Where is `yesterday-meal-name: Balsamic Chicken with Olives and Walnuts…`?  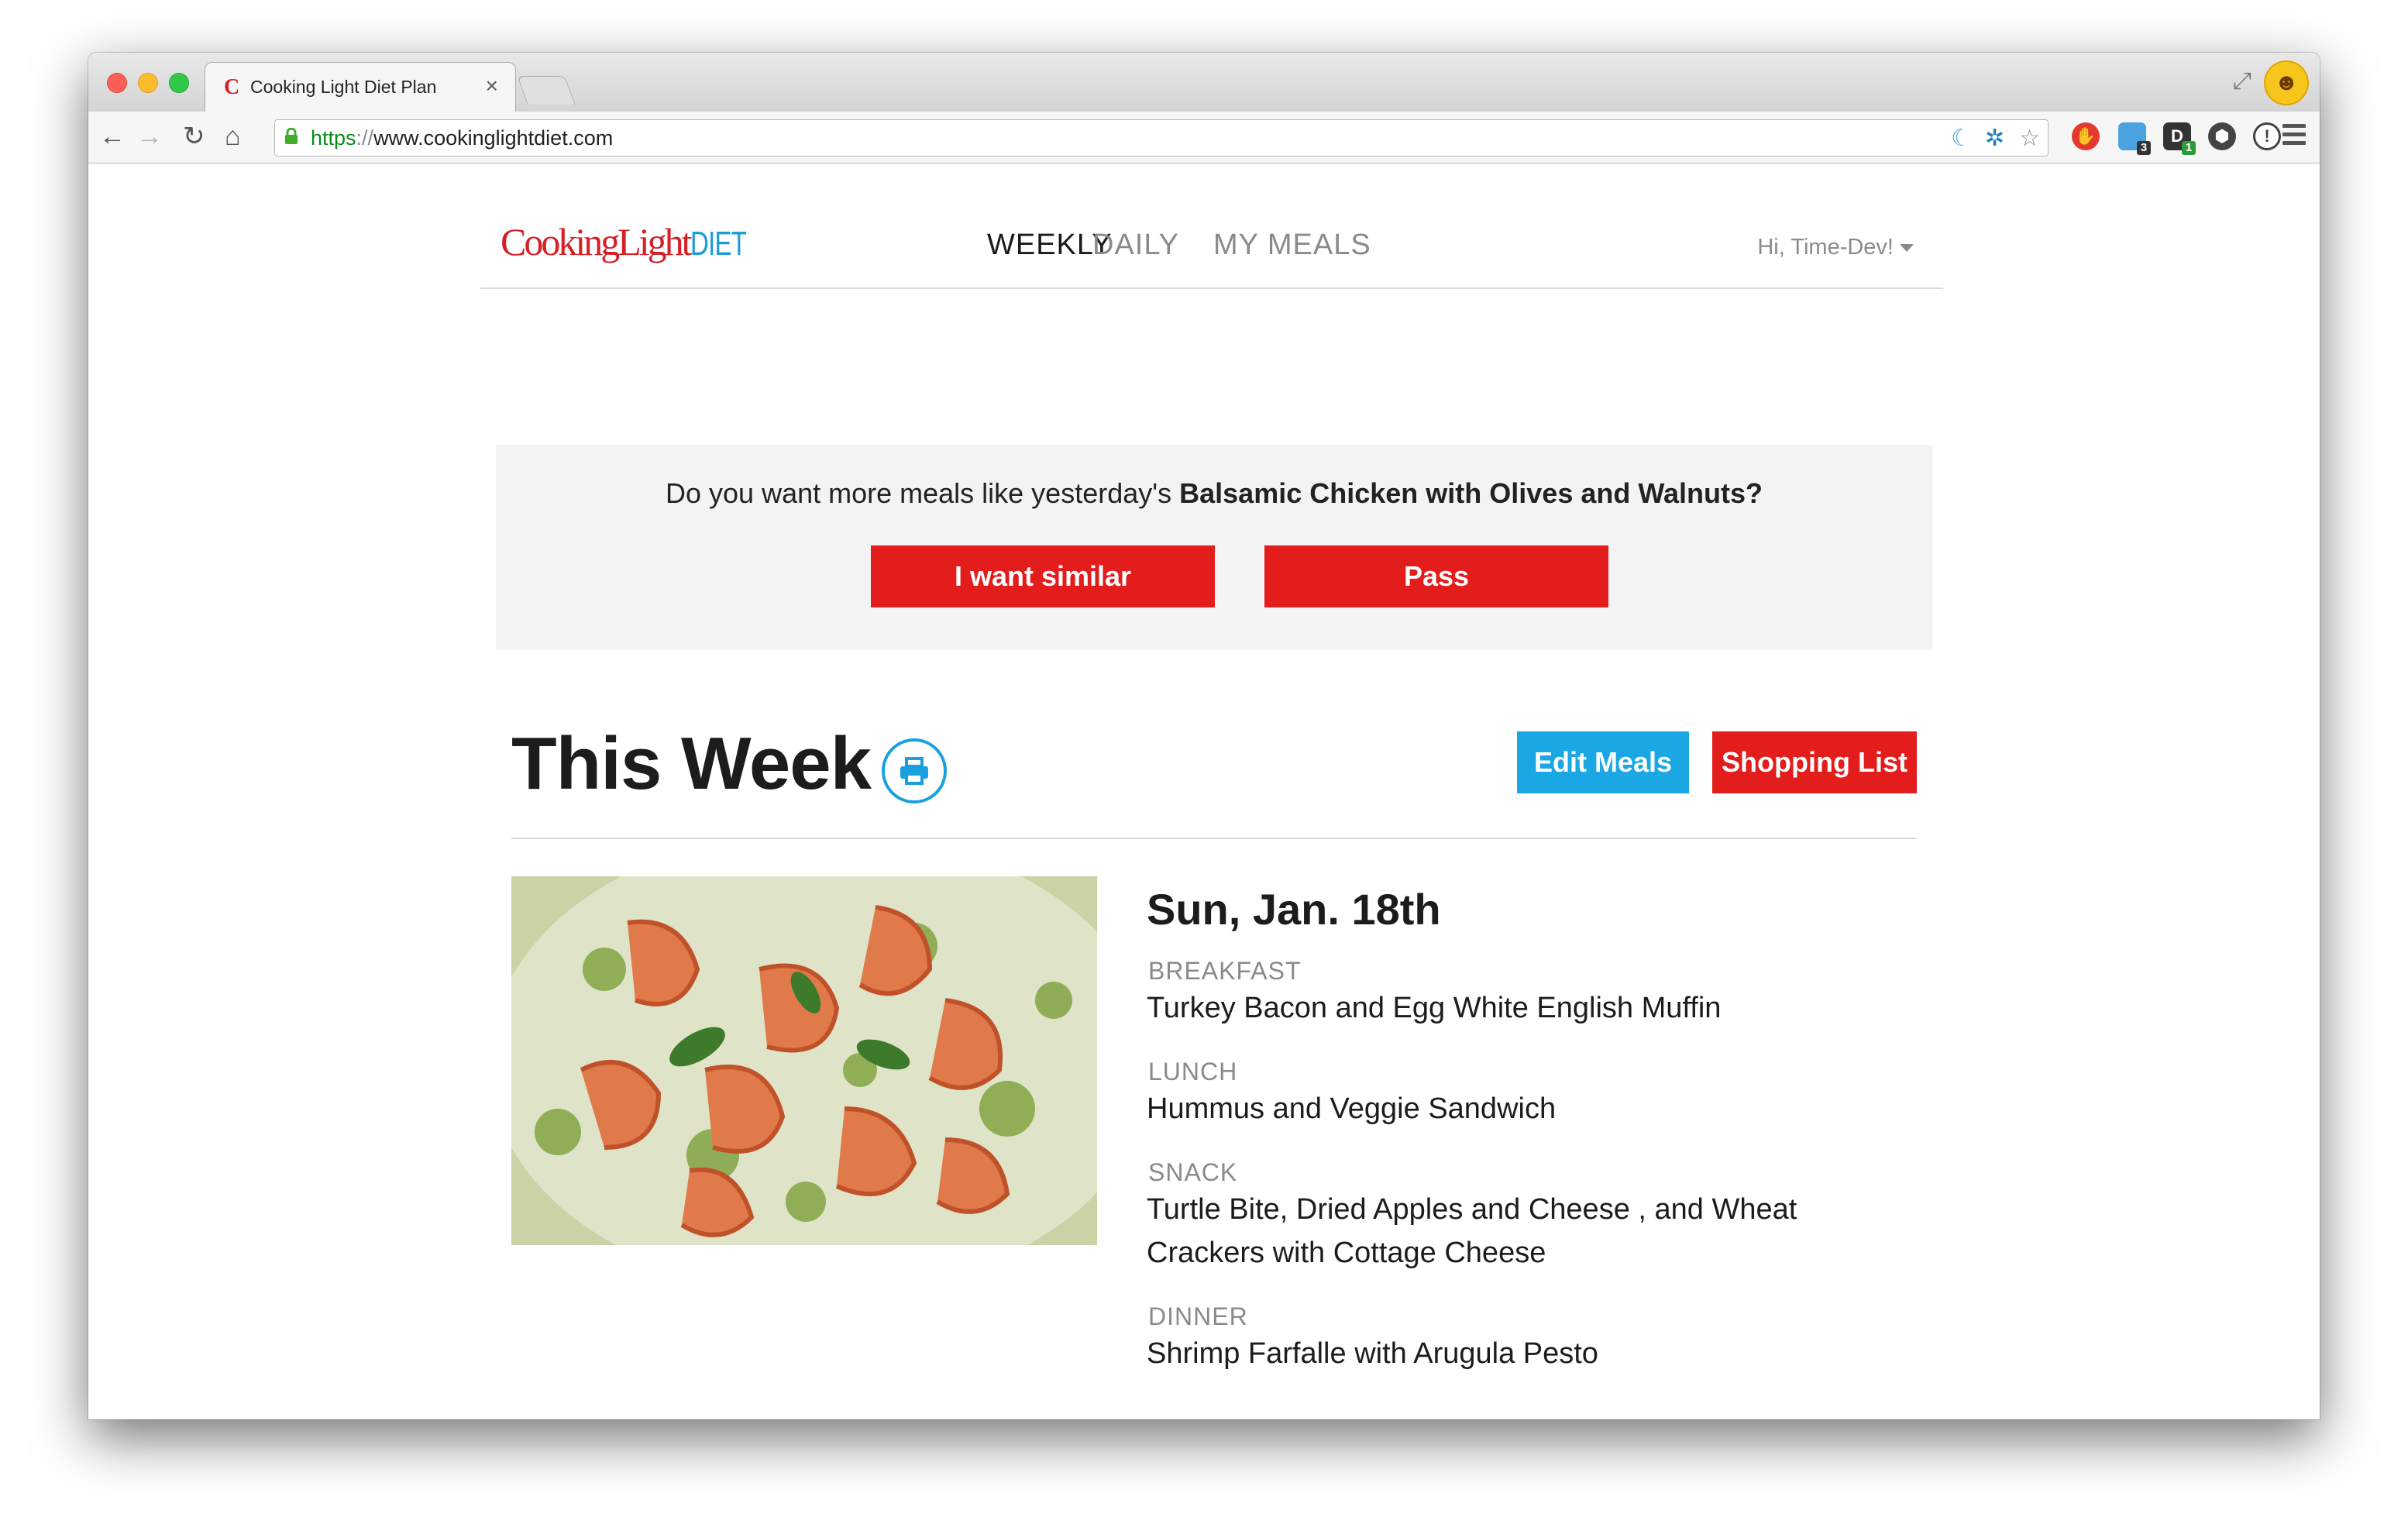 yesterday-meal-name: Balsamic Chicken with Olives and Walnuts… is located at coordinates (1471, 493).